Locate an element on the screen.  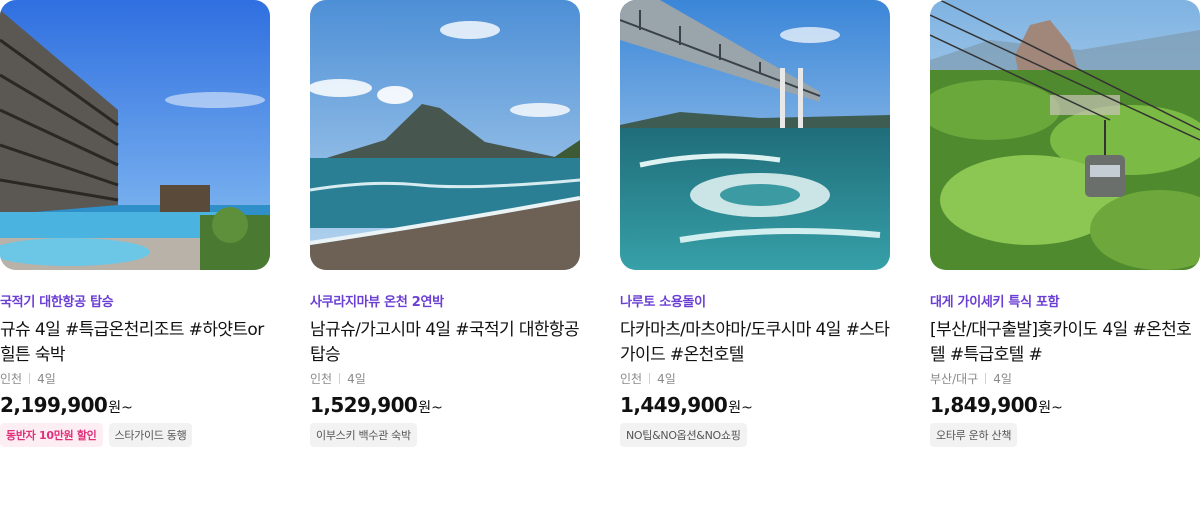
volcano-beach-photo is located at coordinates (445, 135).